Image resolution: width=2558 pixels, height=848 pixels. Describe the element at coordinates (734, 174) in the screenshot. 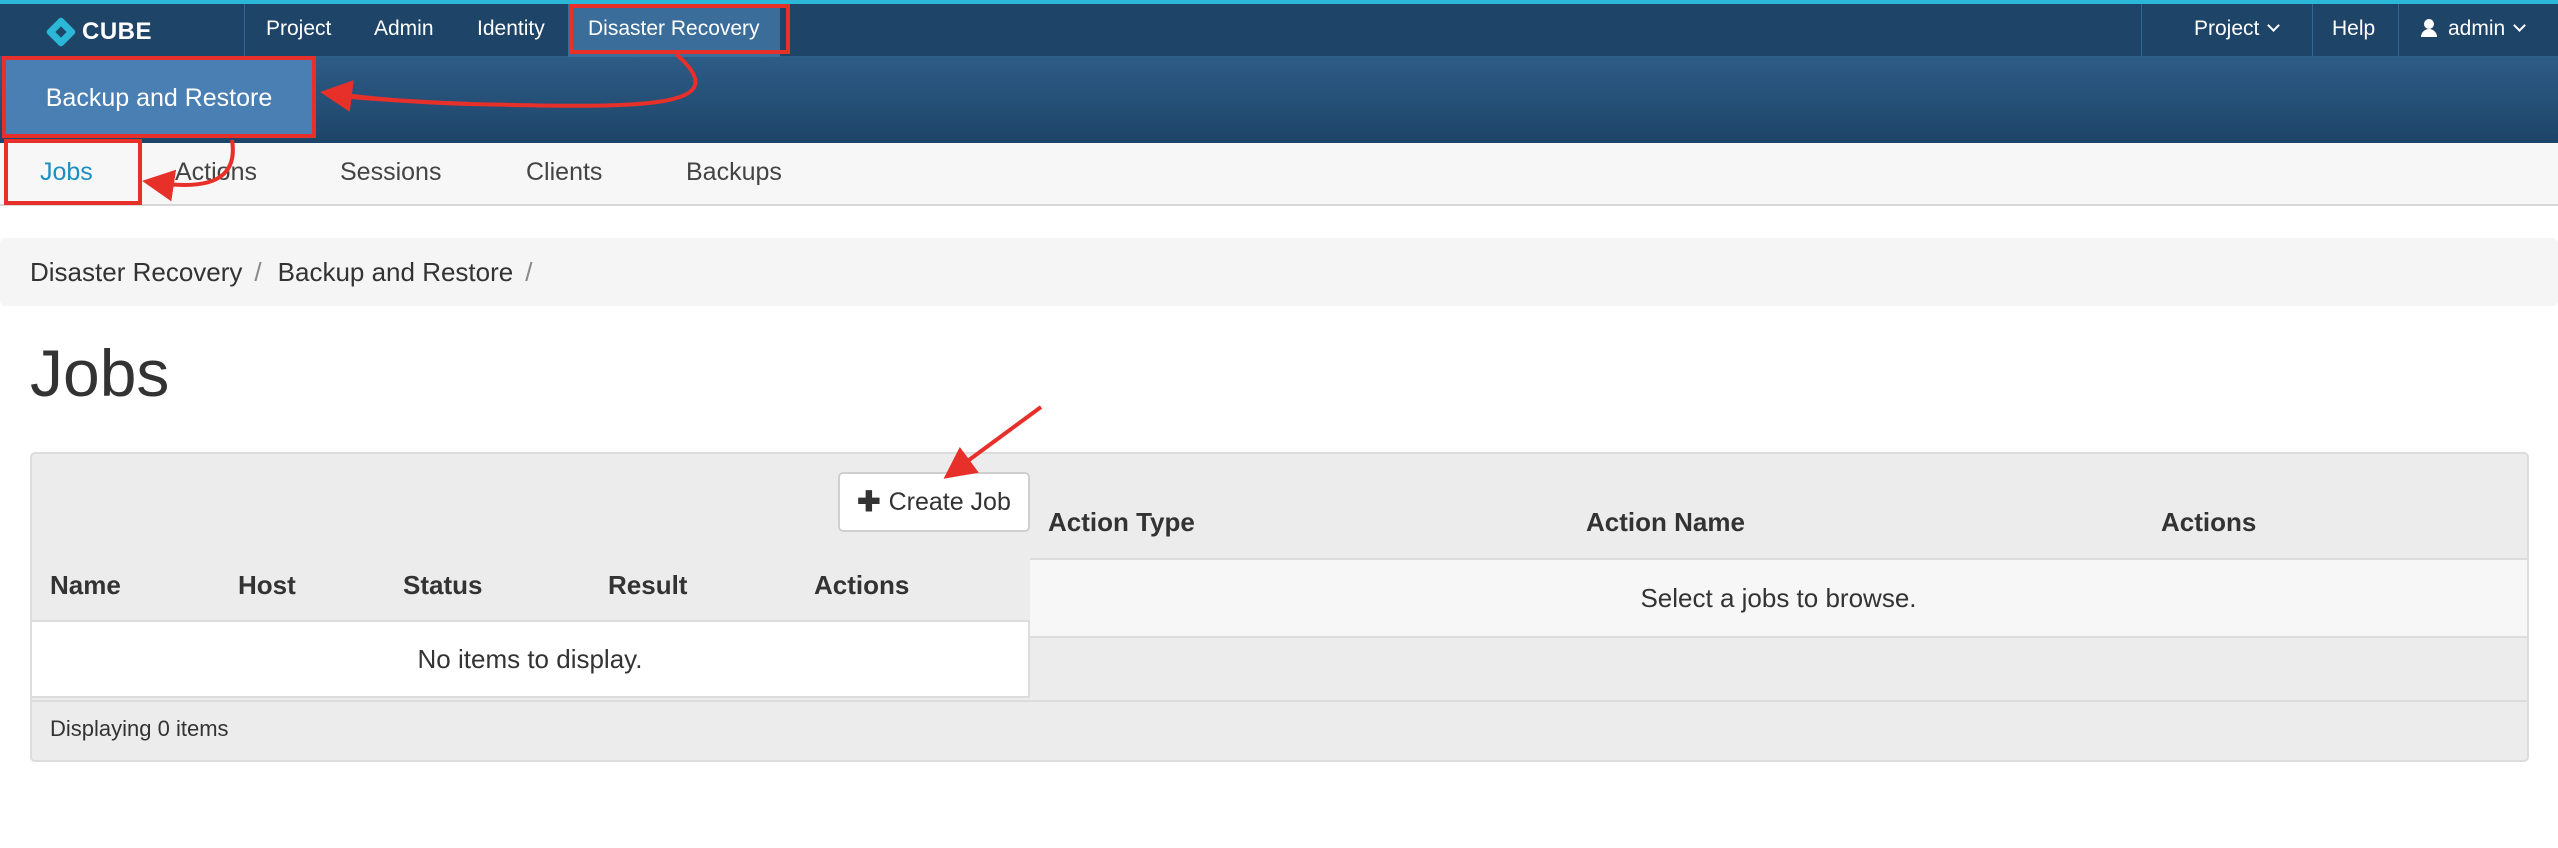

I see `tab-backups: Backups` at that location.